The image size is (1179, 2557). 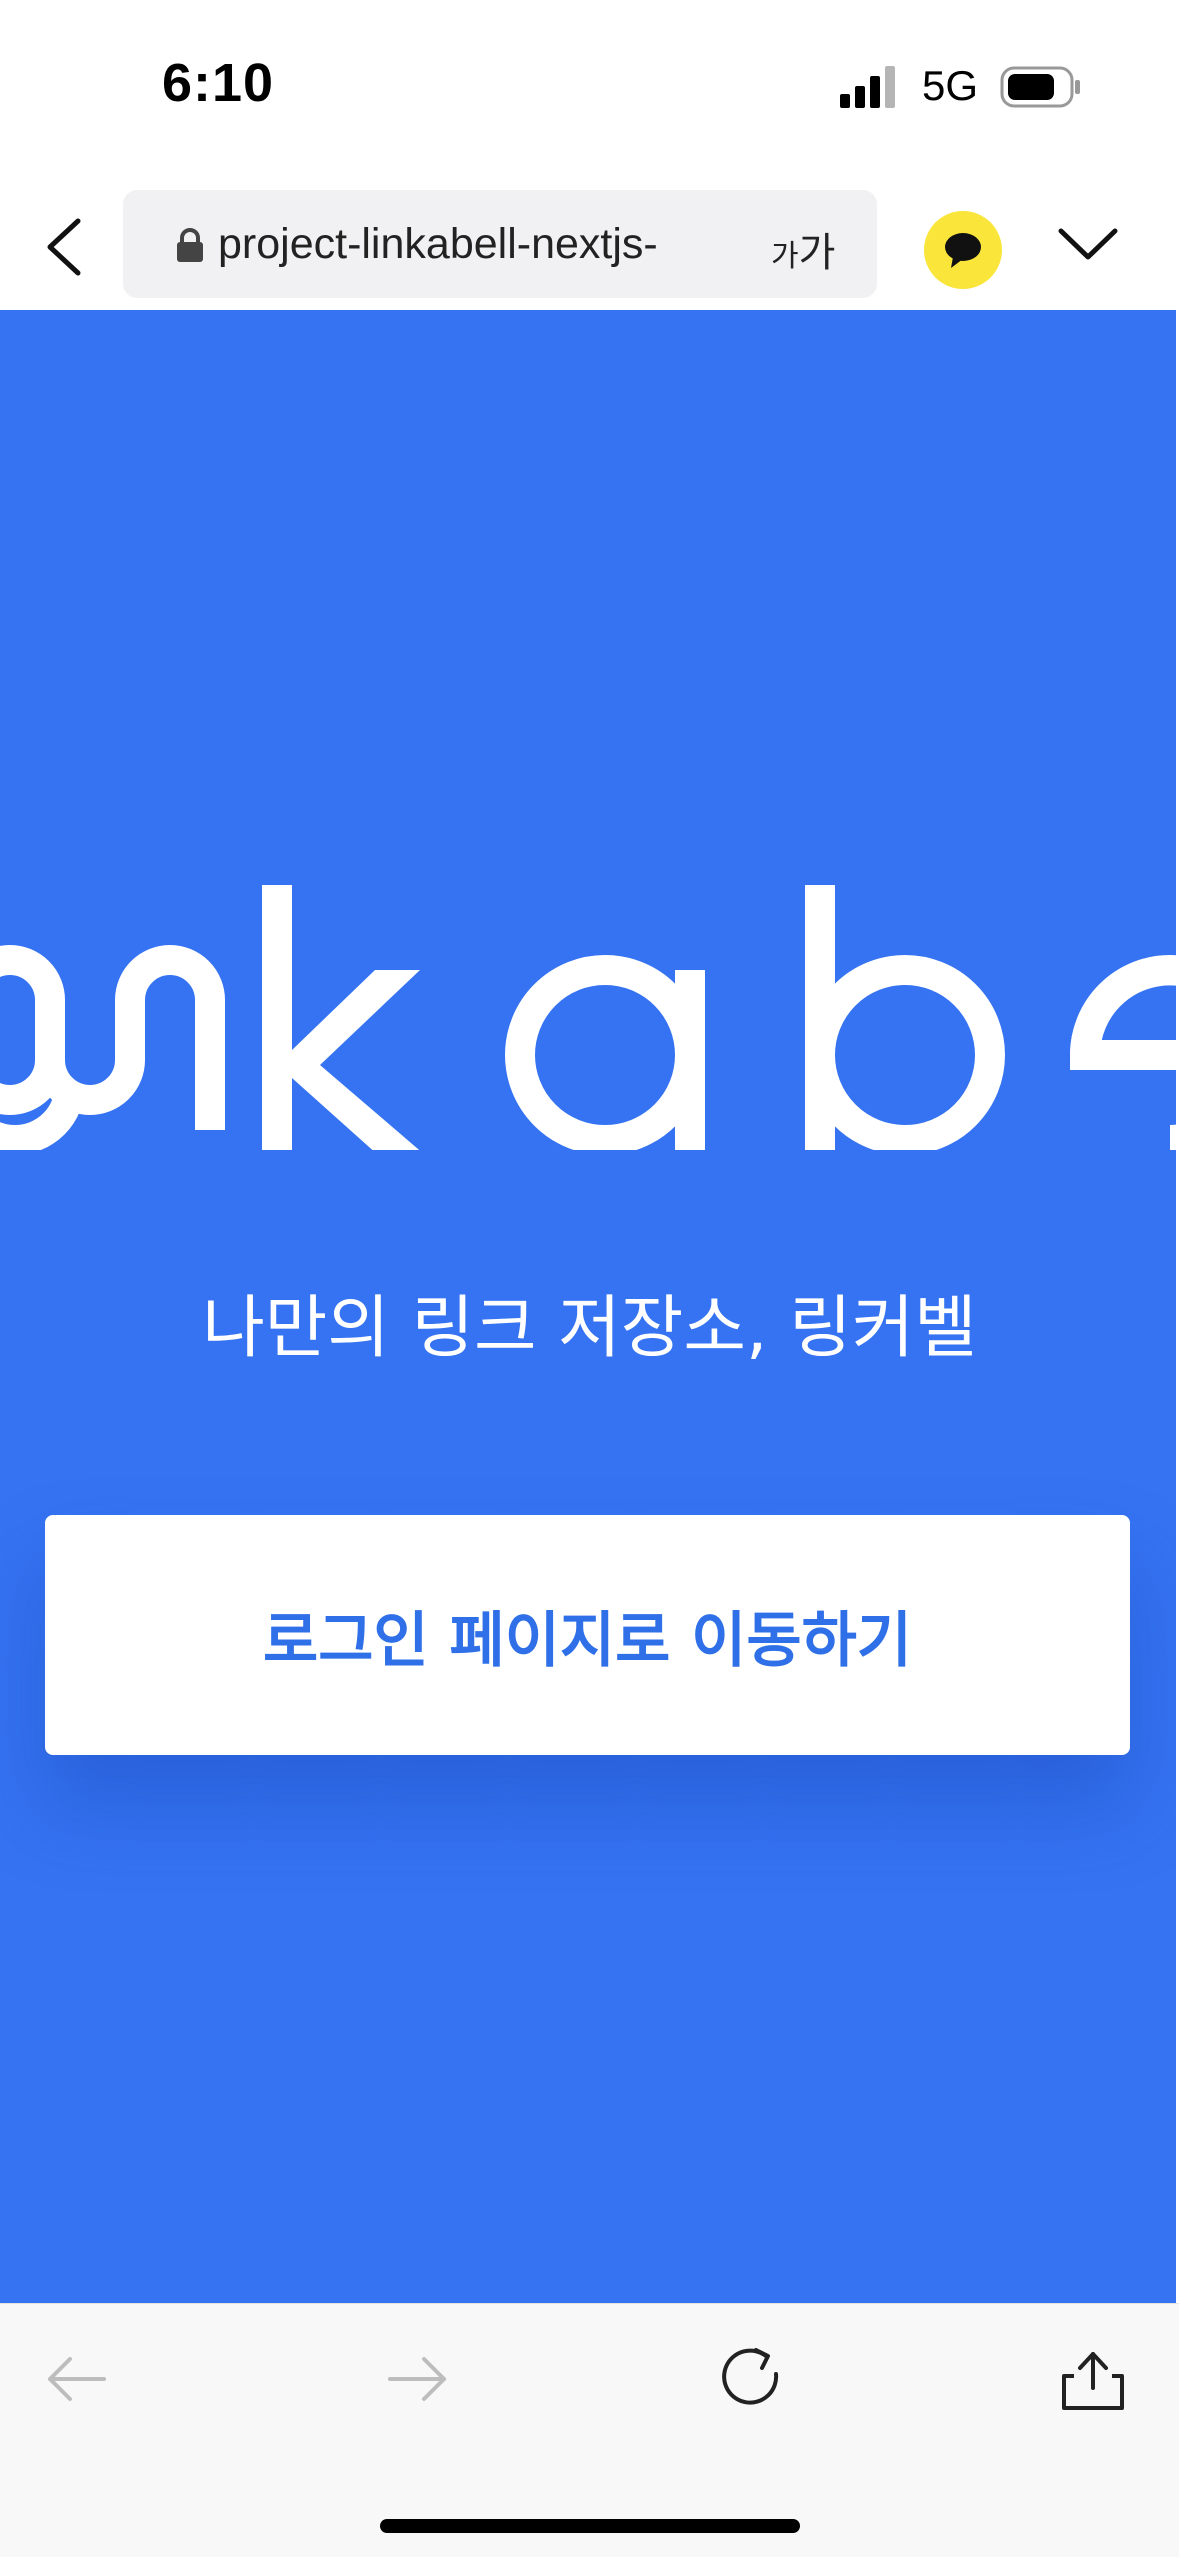 I want to click on kakaotalk-button, so click(x=963, y=250).